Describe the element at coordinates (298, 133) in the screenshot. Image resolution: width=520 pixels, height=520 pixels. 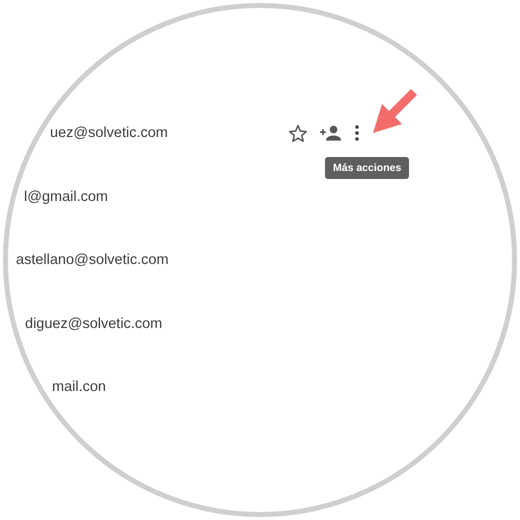
I see `star-icon` at that location.